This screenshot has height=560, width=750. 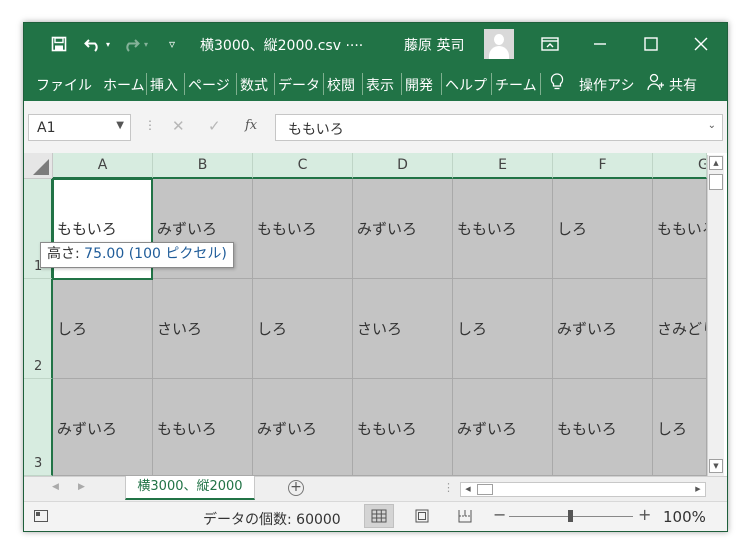 What do you see at coordinates (503, 166) in the screenshot?
I see `column-header-e: E` at bounding box center [503, 166].